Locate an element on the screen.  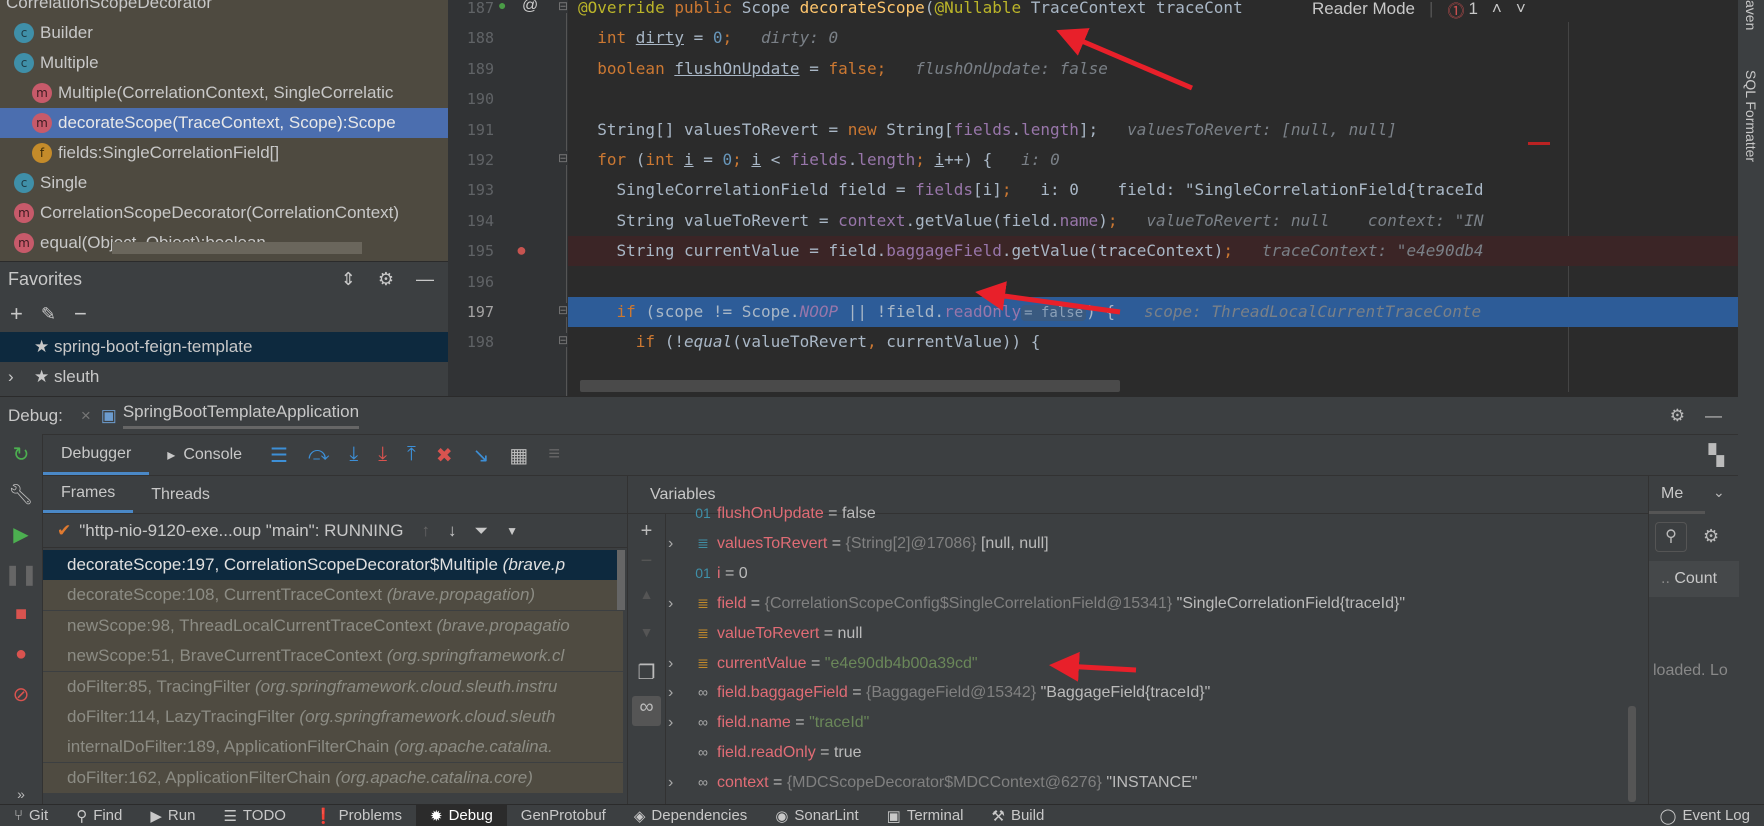
mute-breakpoints-icon: ⊘ is located at coordinates (21, 694).